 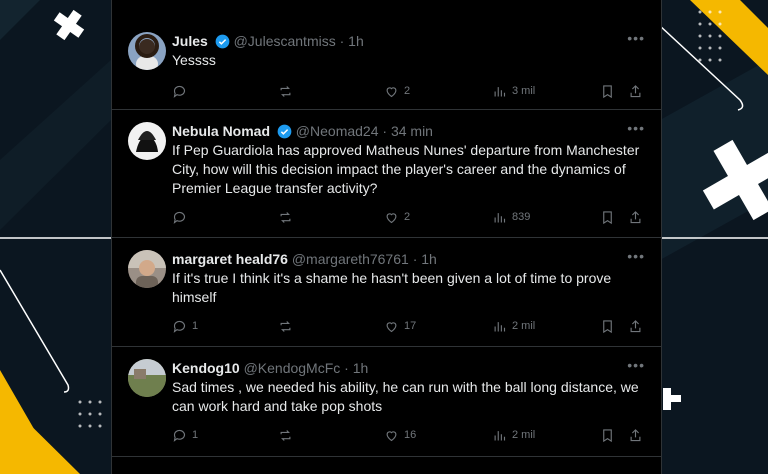 I want to click on tweet-header: Kendog10 @KendogMcFc · 1h, so click(x=270, y=368).